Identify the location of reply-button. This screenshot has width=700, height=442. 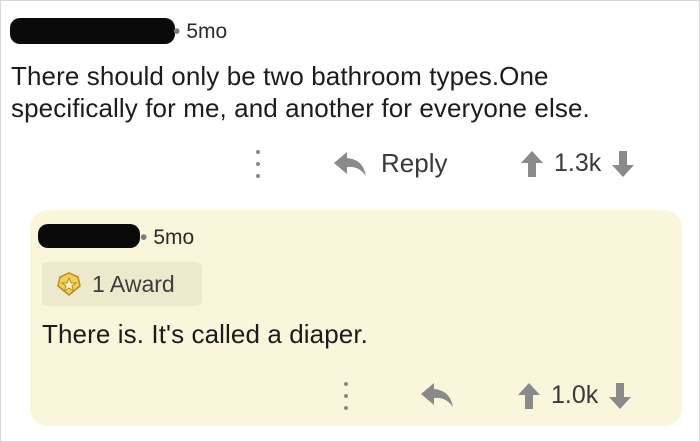
(437, 395).